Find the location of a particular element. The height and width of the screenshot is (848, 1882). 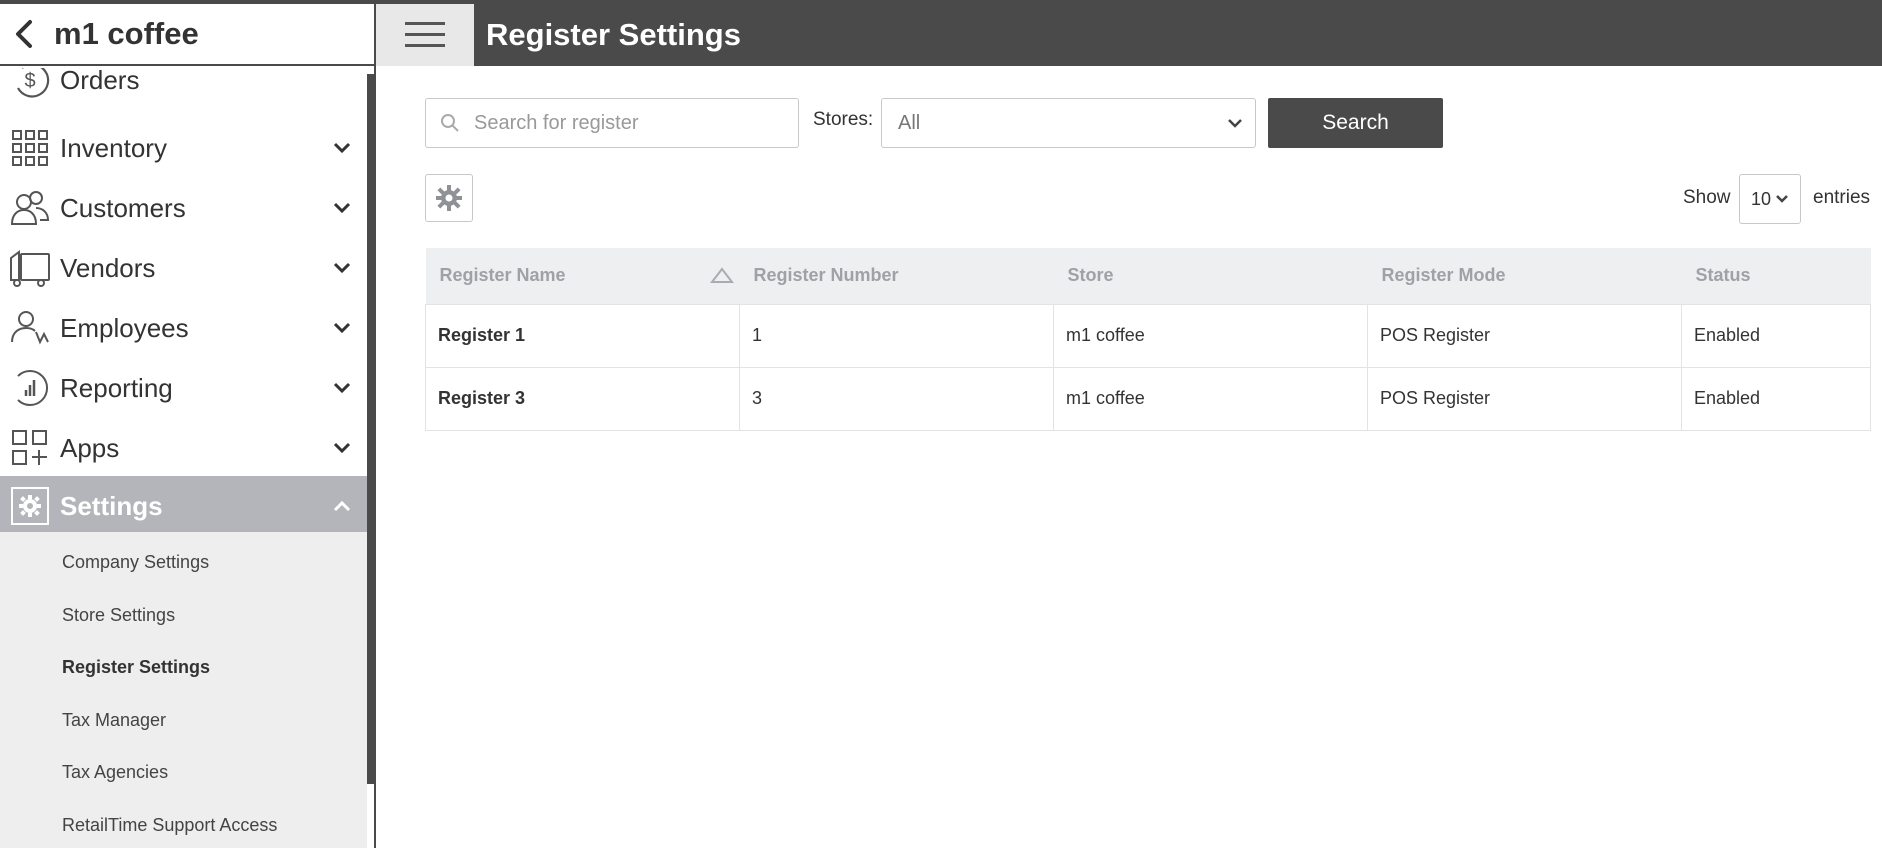

search-field is located at coordinates (612, 123).